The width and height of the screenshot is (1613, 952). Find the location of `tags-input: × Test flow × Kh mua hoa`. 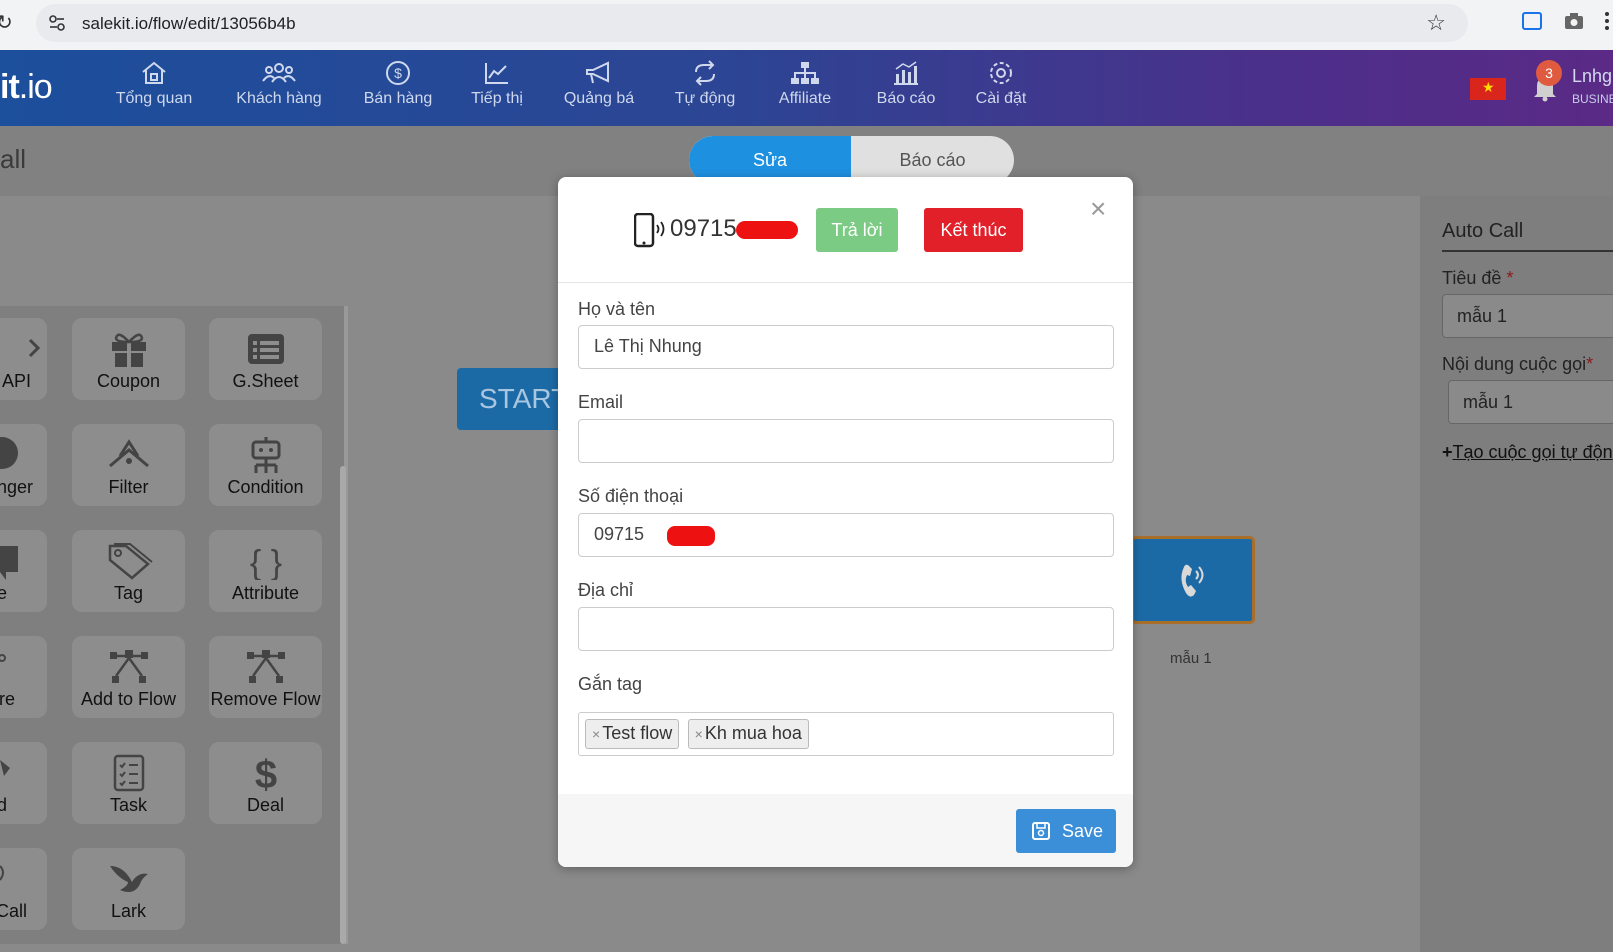

tags-input: × Test flow × Kh mua hoa is located at coordinates (846, 734).